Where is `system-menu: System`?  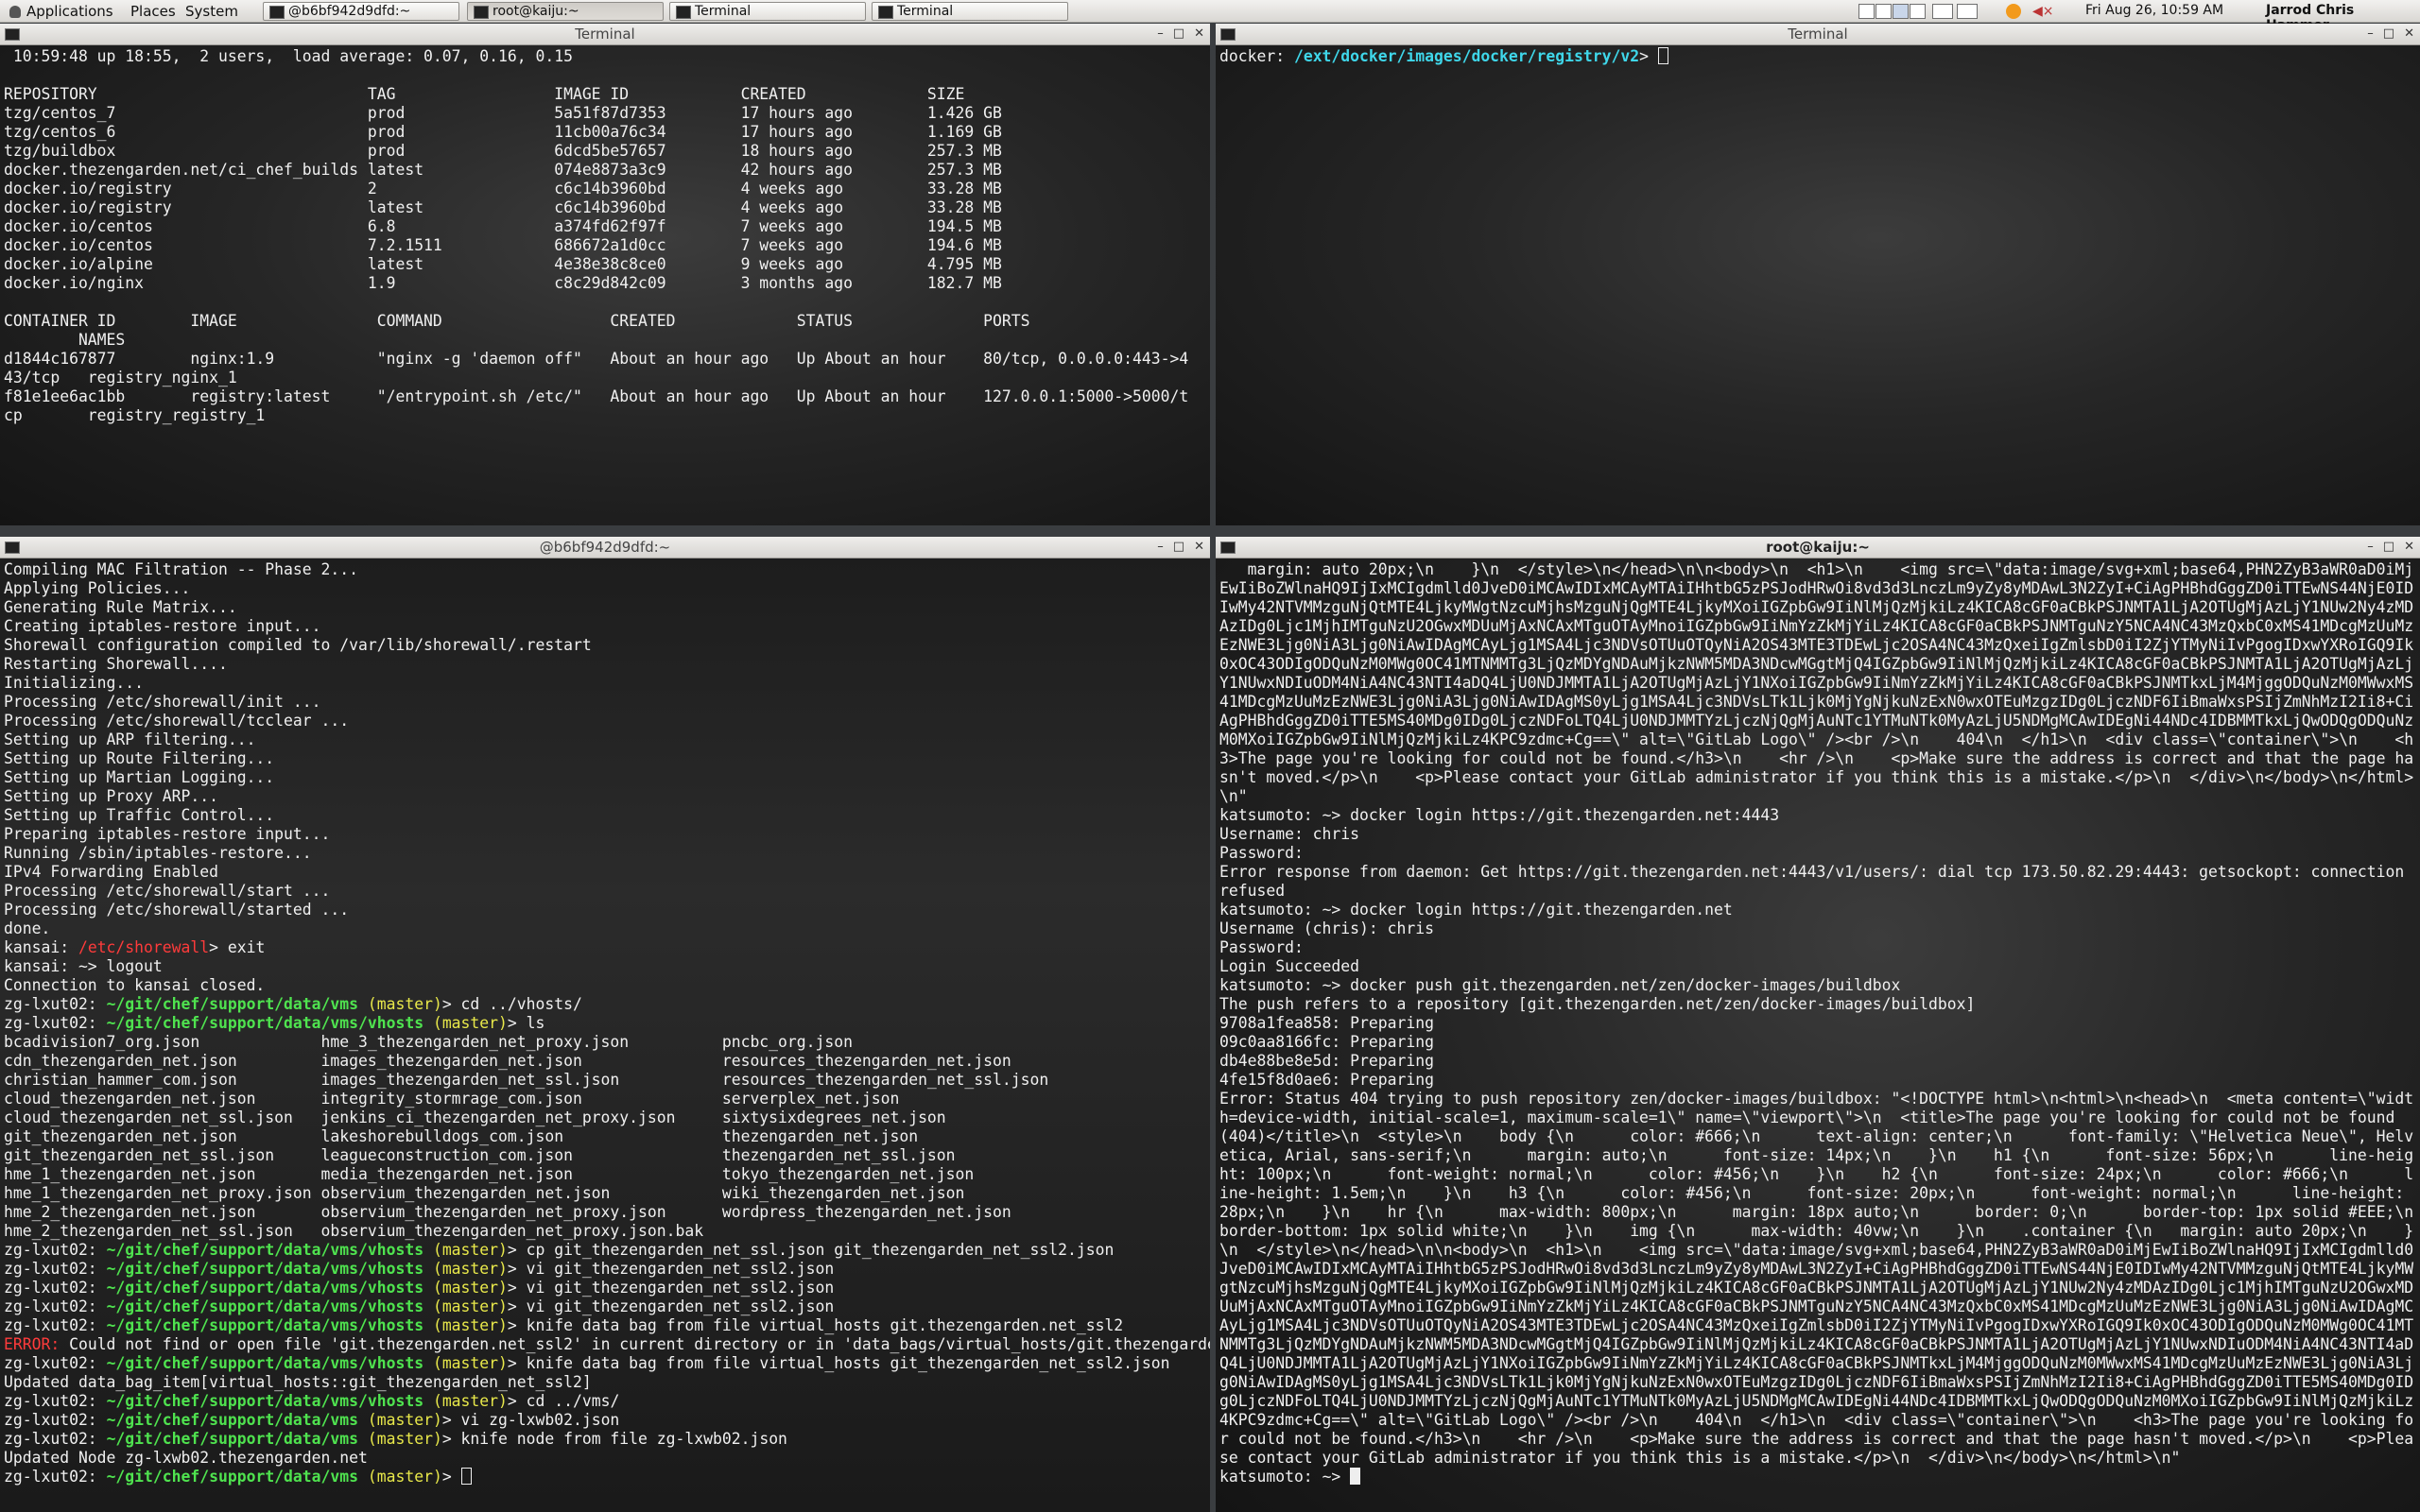 system-menu: System is located at coordinates (212, 11).